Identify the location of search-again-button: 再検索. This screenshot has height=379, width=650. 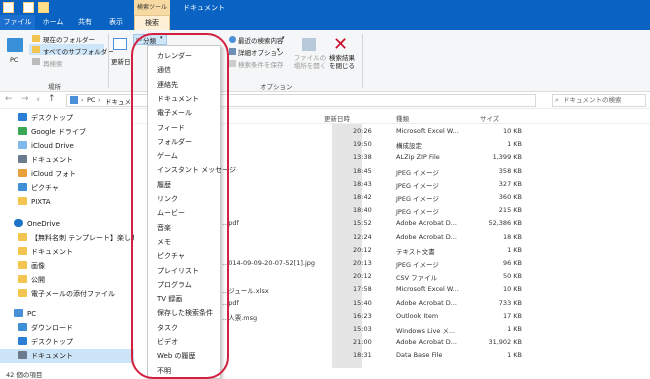
(53, 63).